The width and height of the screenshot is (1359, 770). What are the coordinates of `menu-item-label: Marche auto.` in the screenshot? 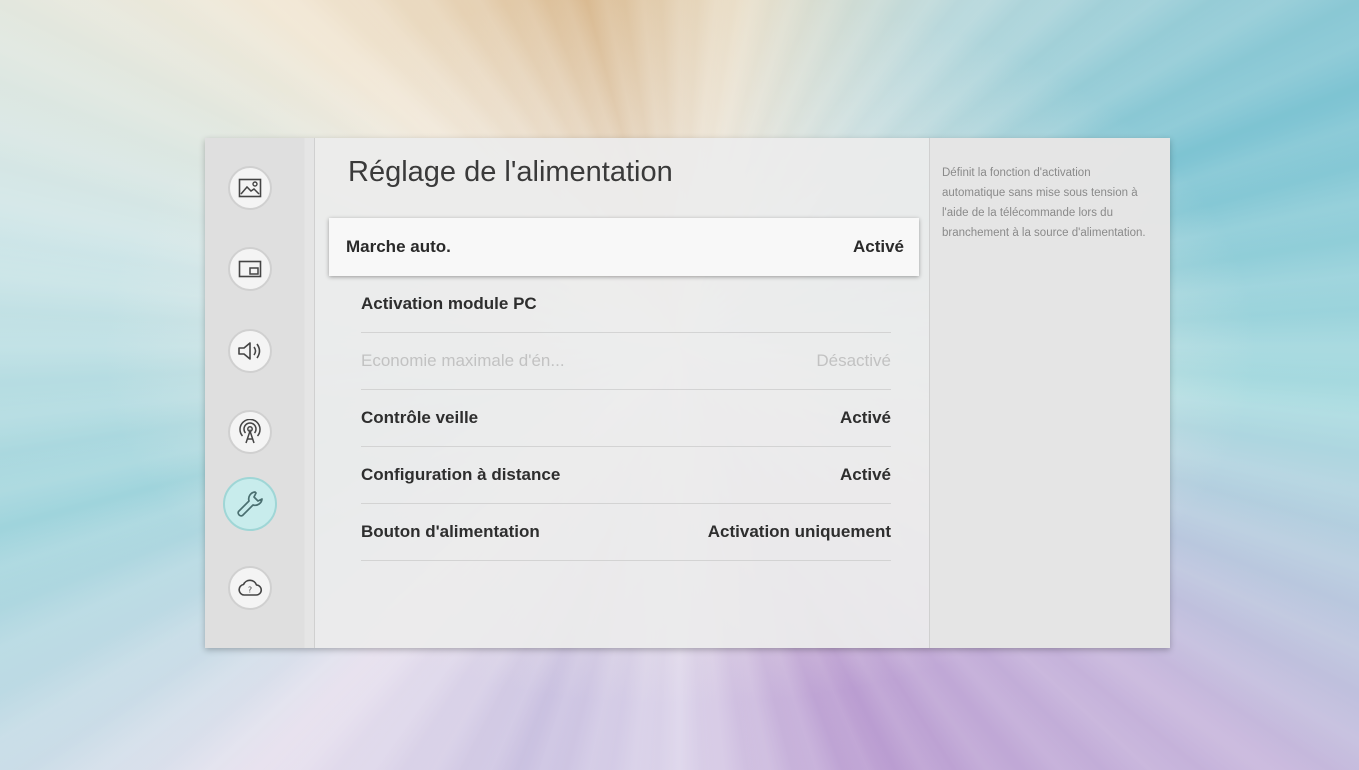 It's located at (398, 246).